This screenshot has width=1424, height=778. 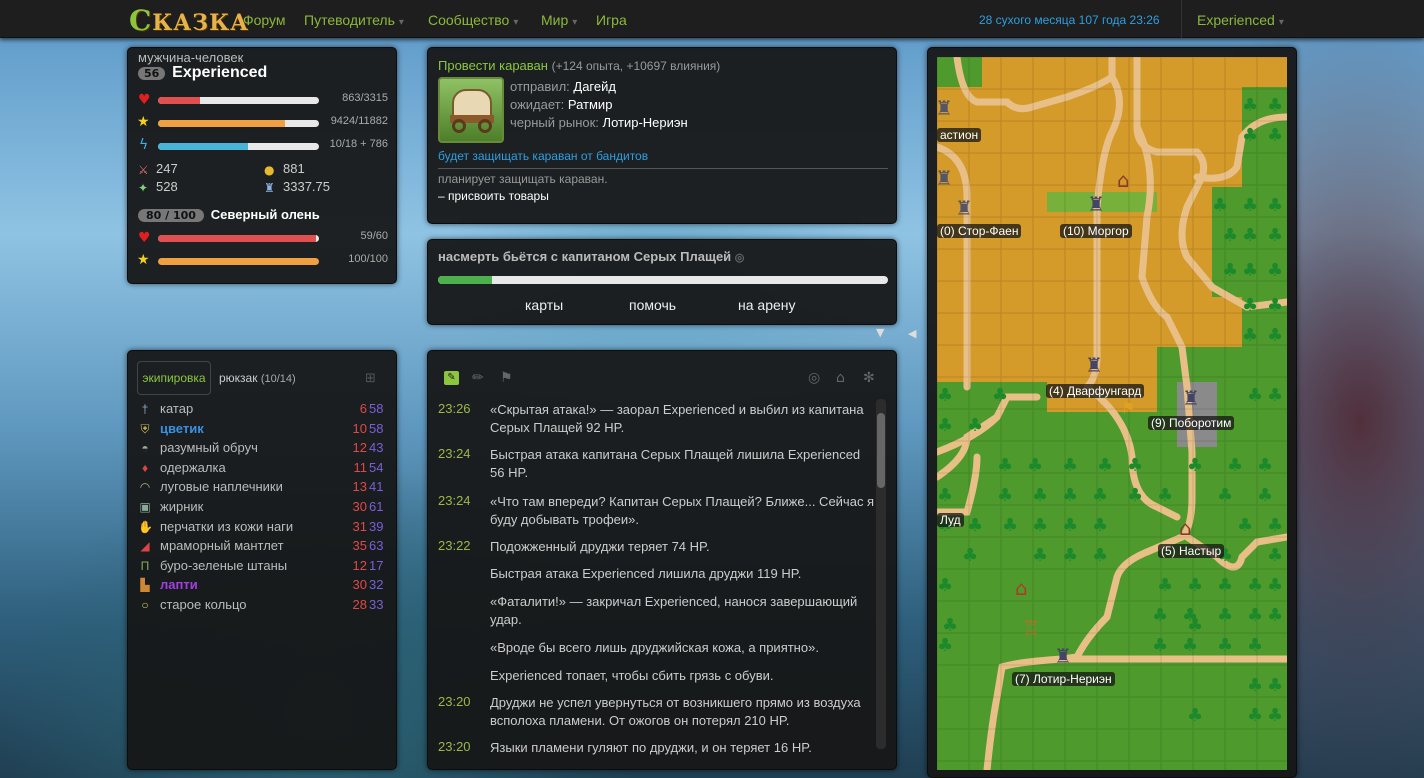 What do you see at coordinates (227, 526) in the screenshot?
I see `equipment-item-name: перчатки из кожи наги` at bounding box center [227, 526].